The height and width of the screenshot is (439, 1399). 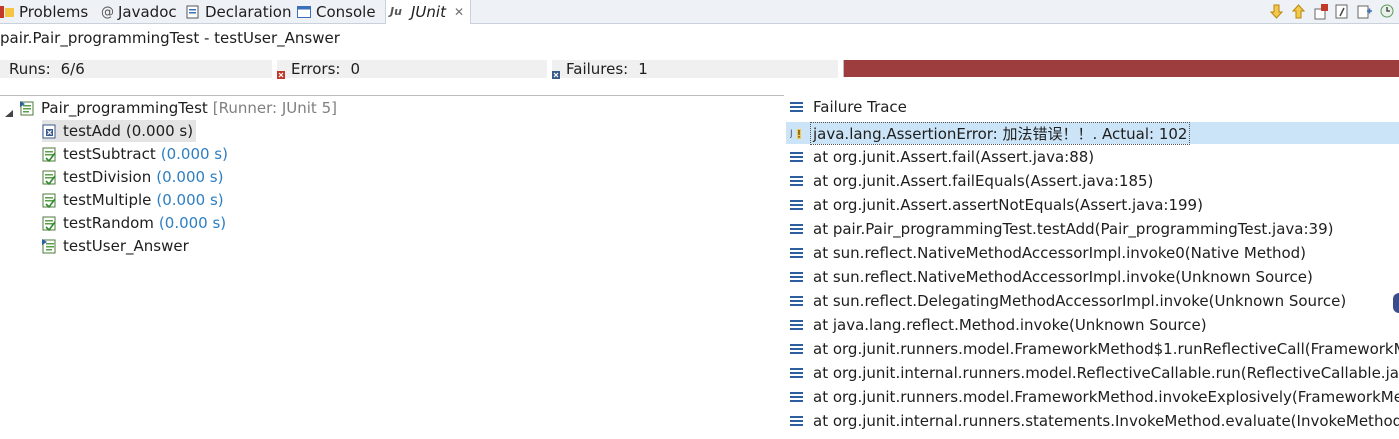 I want to click on scrollbar-thumb, so click(x=1396, y=303).